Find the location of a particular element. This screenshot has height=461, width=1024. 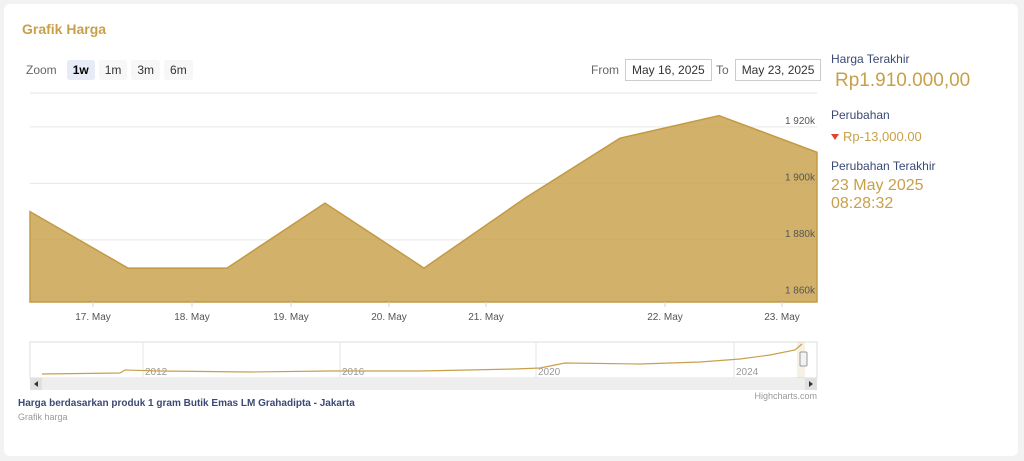

last-change-time: 08:28:32 is located at coordinates (862, 203).